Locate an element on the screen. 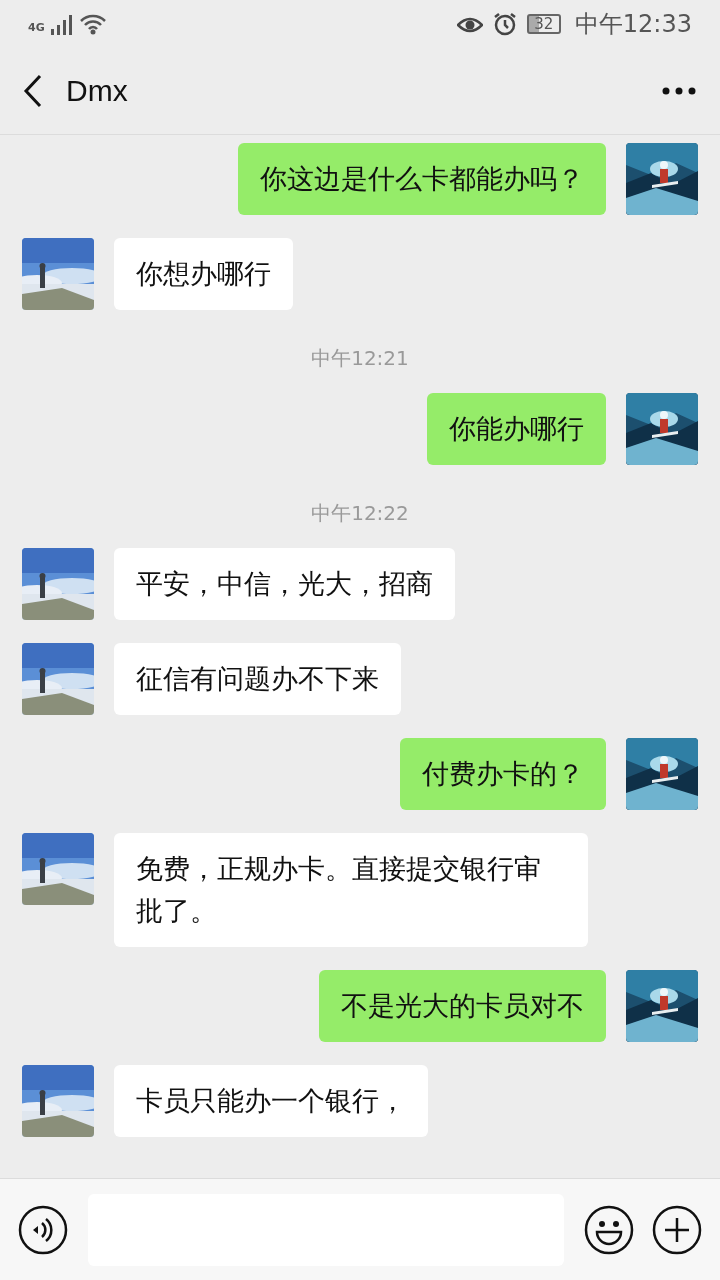  add-icon is located at coordinates (677, 1229).